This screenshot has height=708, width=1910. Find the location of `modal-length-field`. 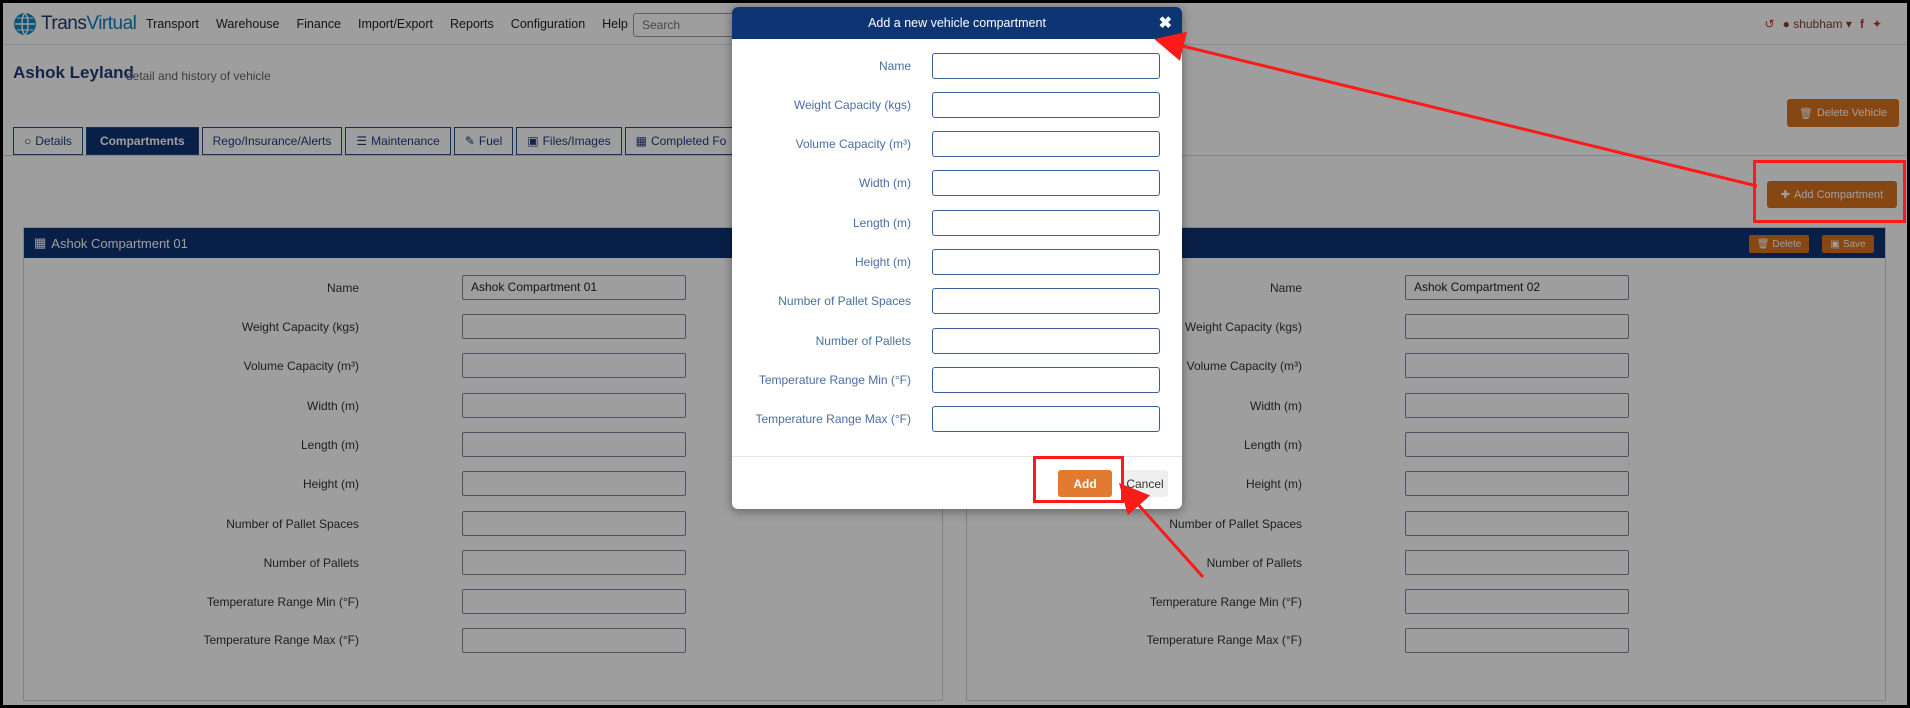

modal-length-field is located at coordinates (1046, 223).